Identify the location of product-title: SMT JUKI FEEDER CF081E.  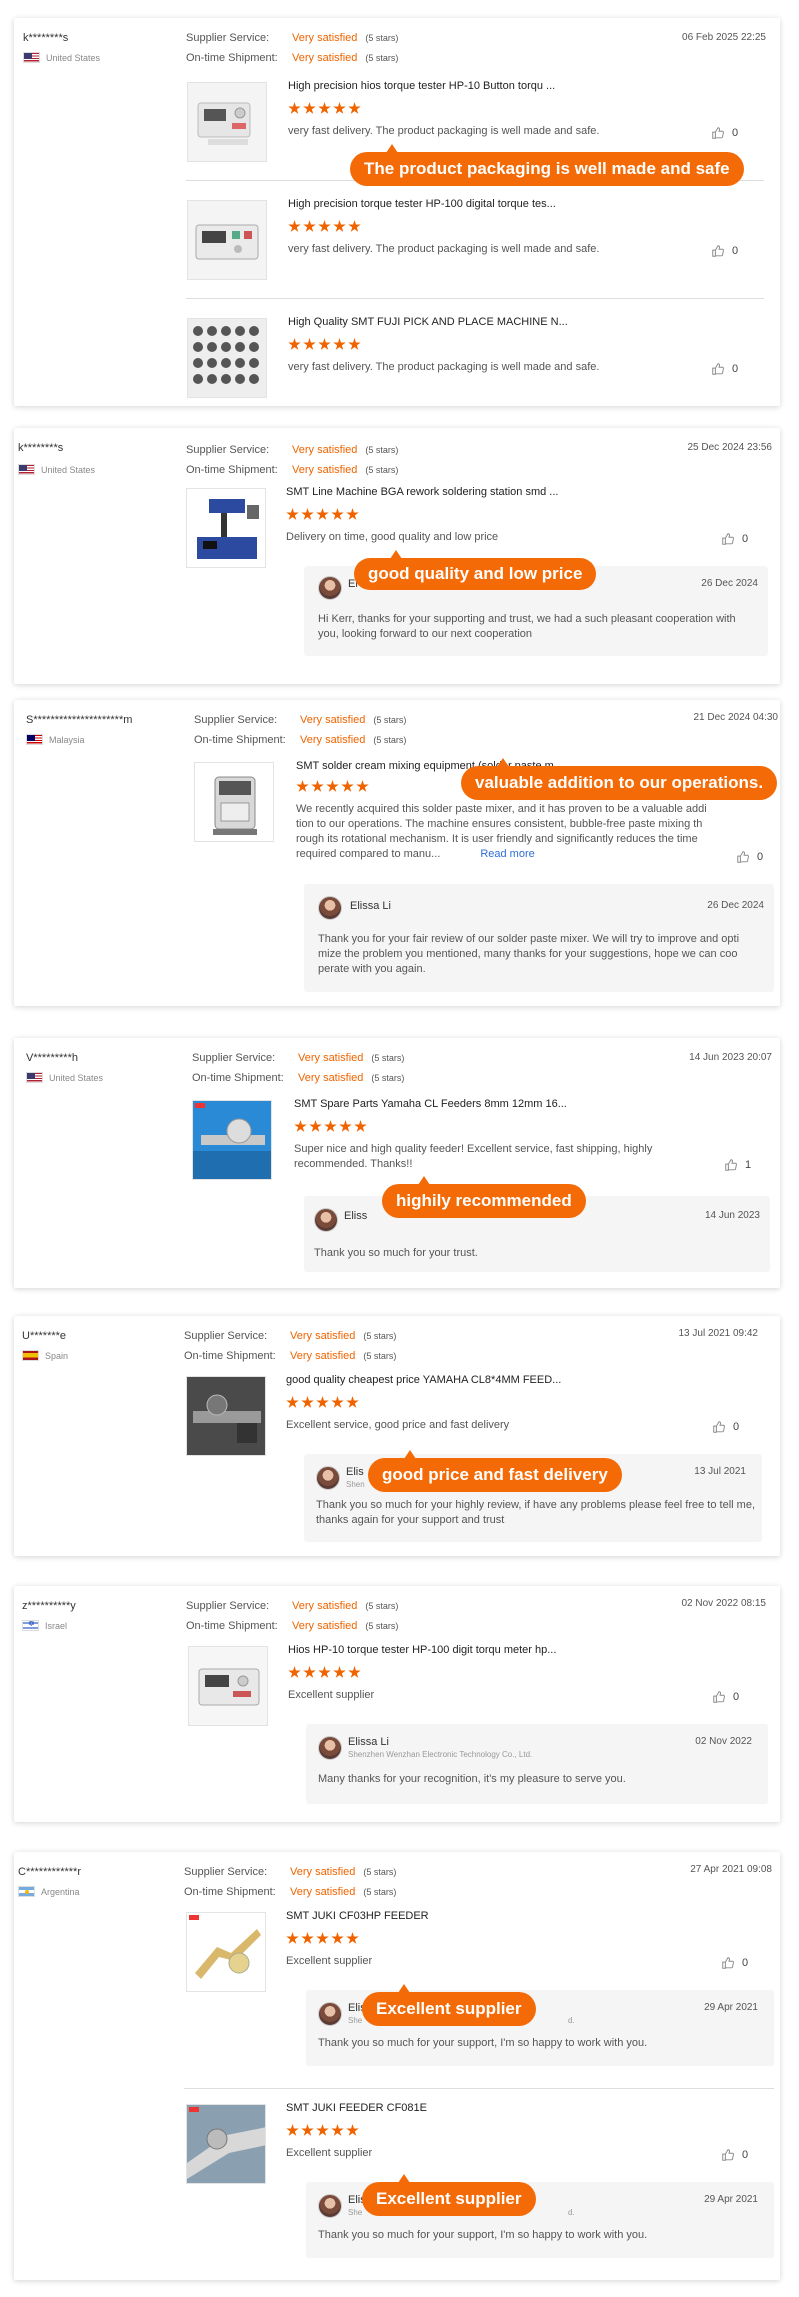
(356, 2108).